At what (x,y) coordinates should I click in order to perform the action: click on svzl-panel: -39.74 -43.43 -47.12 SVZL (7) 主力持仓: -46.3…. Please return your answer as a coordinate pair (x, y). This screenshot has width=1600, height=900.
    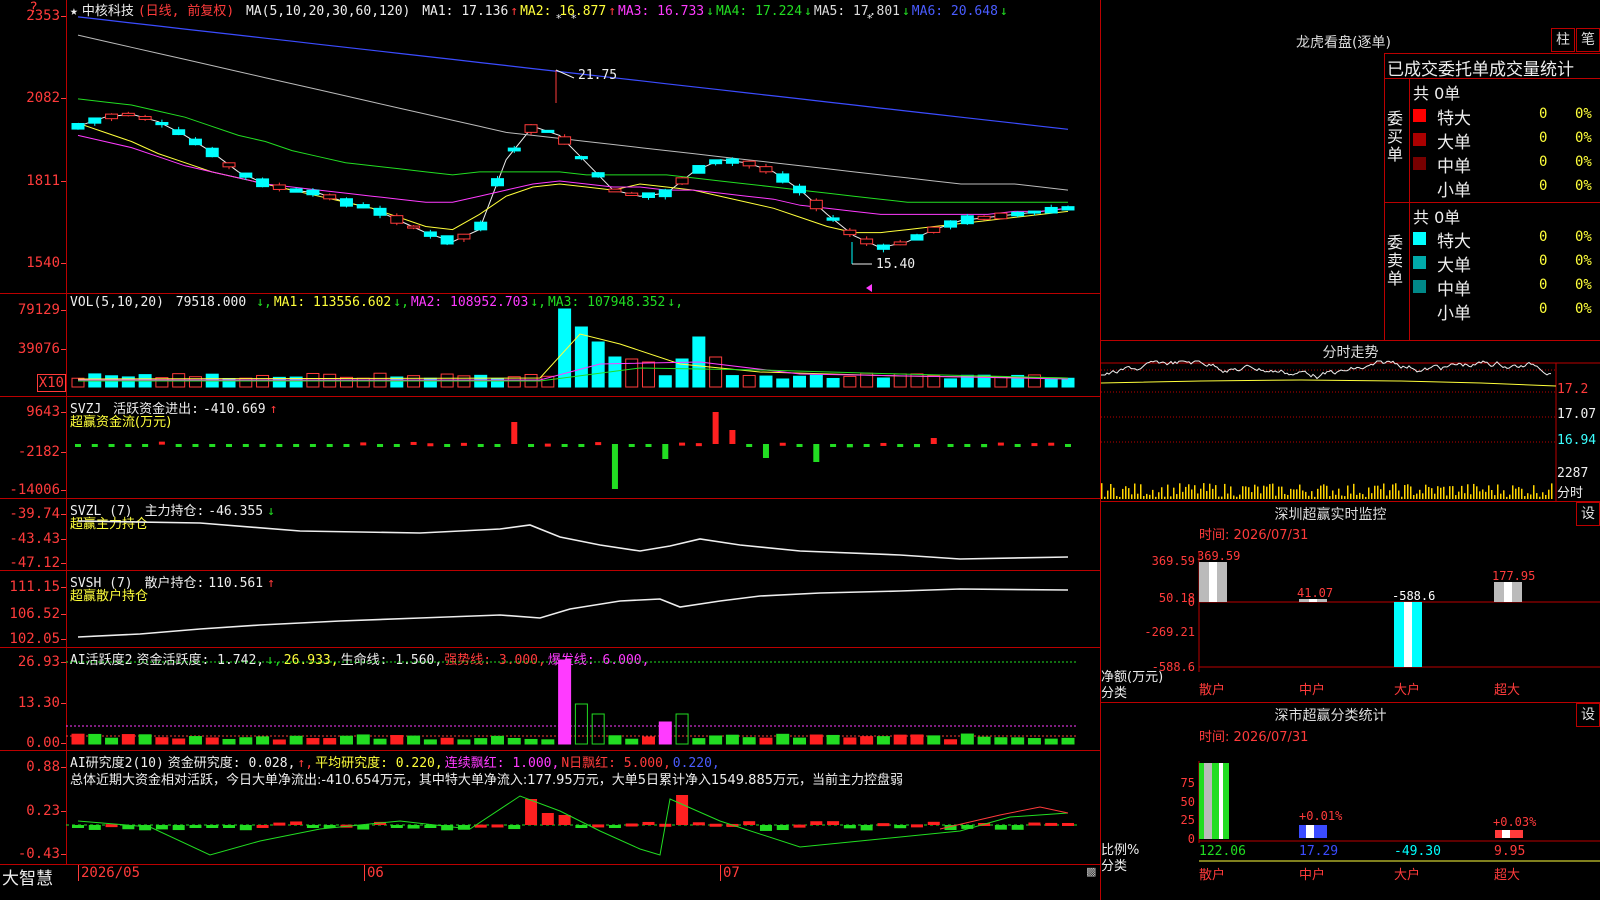
    Looking at the image, I should click on (550, 535).